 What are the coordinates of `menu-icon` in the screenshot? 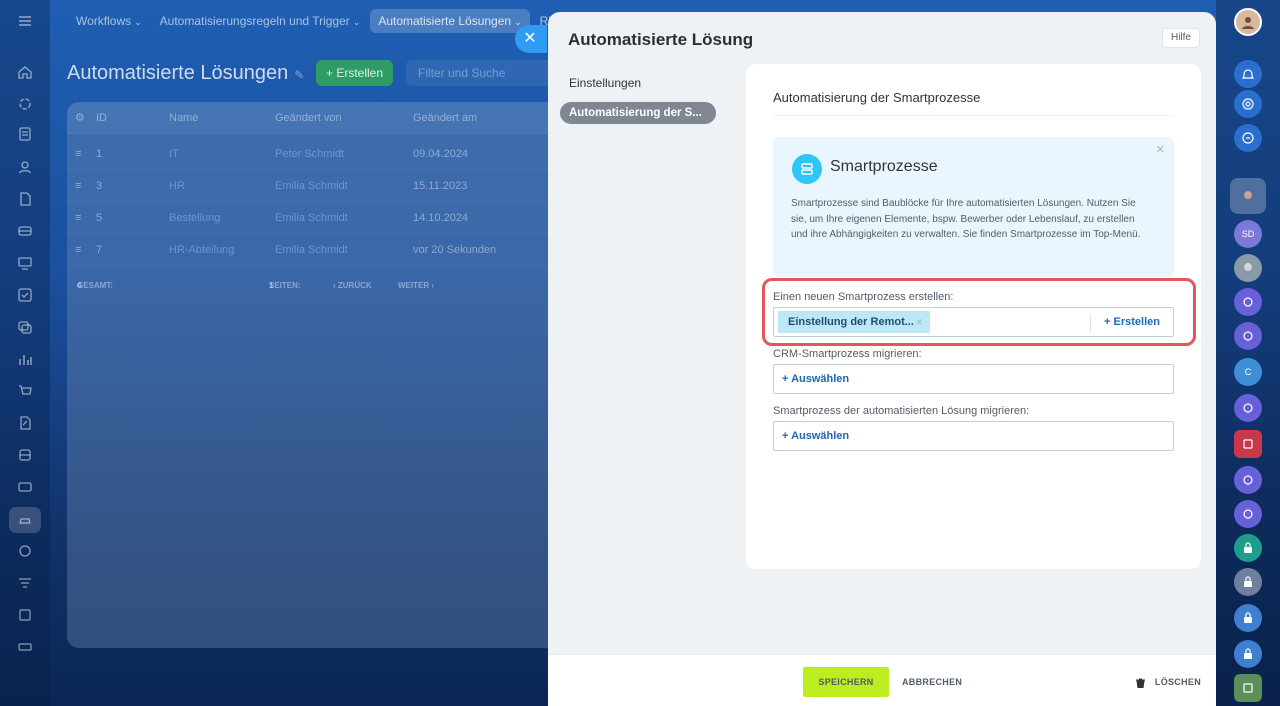 It's located at (25, 21).